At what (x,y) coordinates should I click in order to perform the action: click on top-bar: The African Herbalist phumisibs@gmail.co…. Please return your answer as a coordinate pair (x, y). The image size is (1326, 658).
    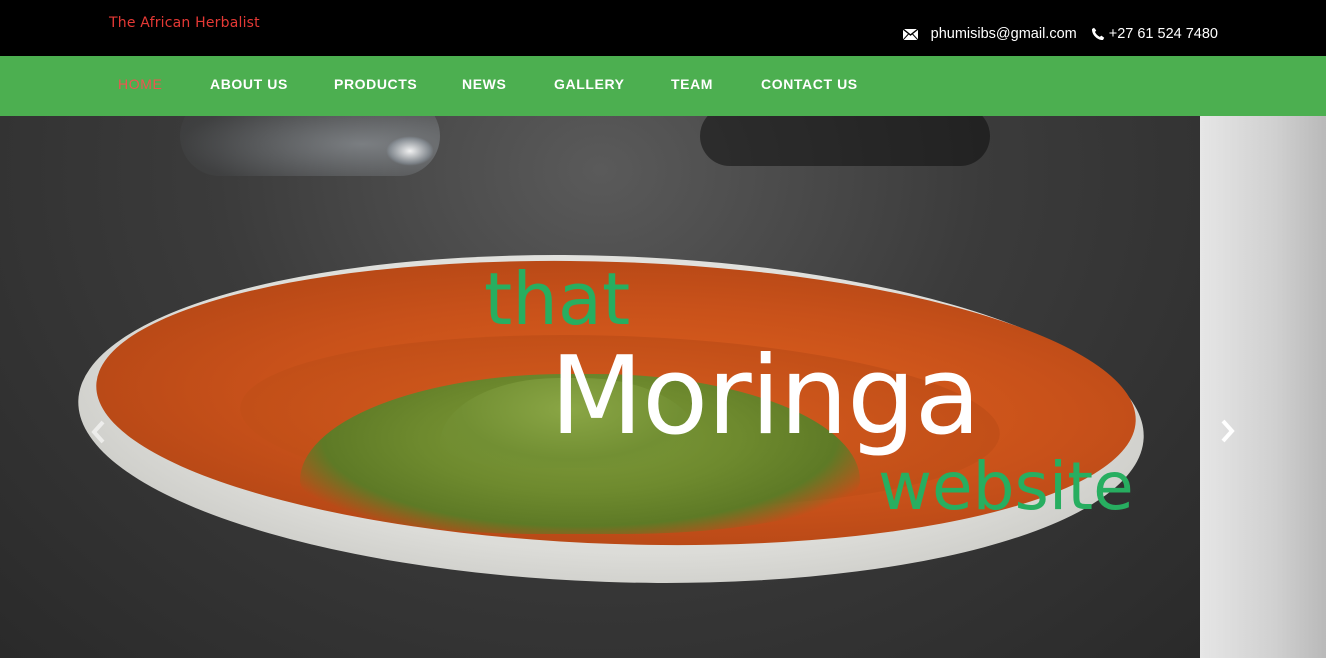
    Looking at the image, I should click on (663, 28).